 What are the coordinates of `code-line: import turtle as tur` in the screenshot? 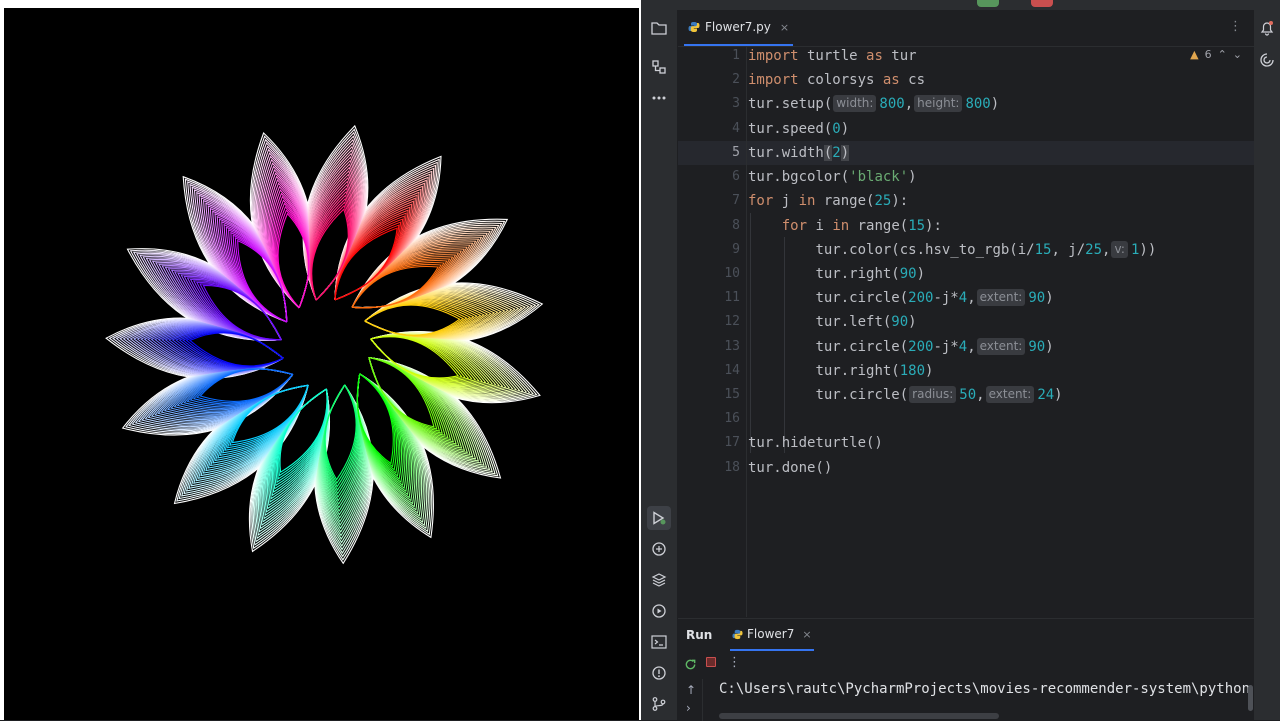 It's located at (832, 56).